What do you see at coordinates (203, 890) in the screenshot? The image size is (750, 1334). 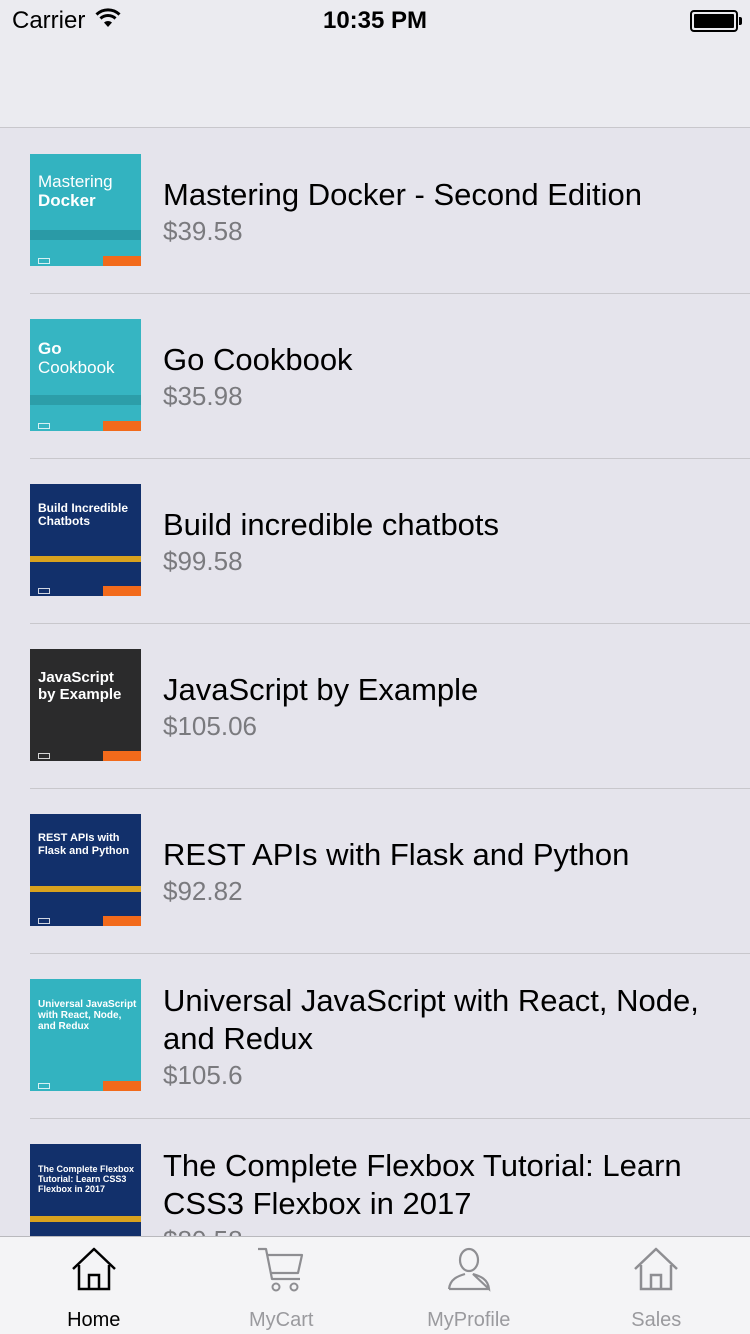 I see `book-price: $92.82` at bounding box center [203, 890].